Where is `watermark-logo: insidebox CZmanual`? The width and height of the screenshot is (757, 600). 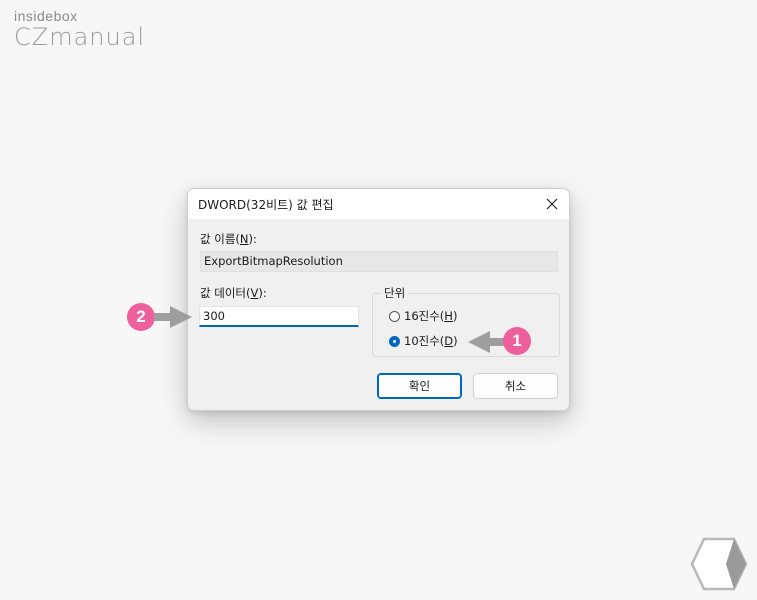
watermark-logo: insidebox CZmanual is located at coordinates (79, 29).